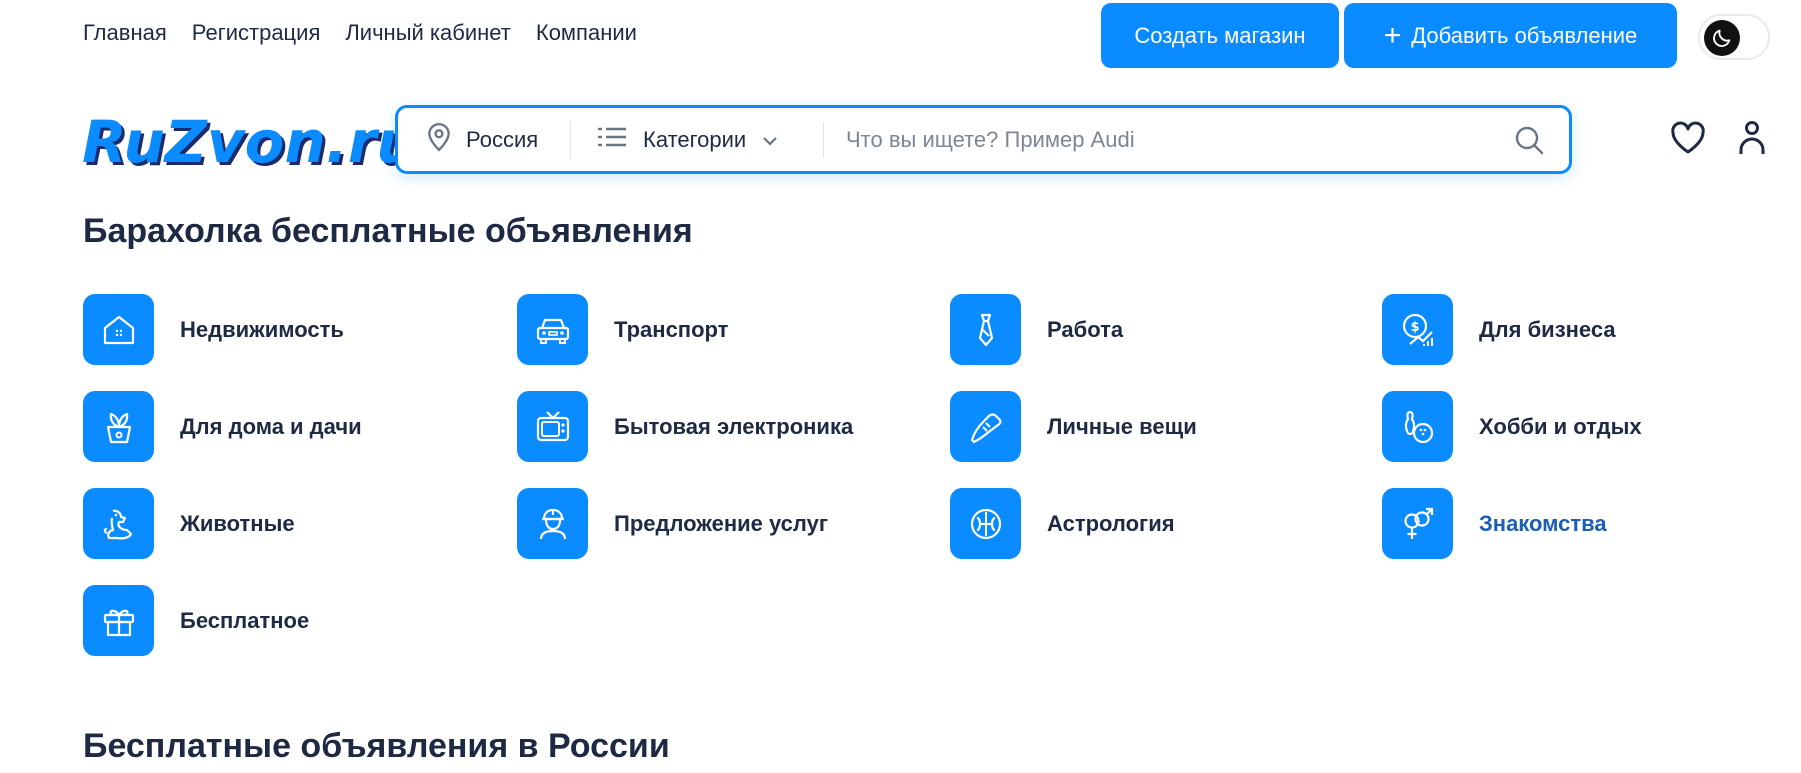  What do you see at coordinates (388, 231) in the screenshot?
I see `page-title: Барахолка бесплатные объявления` at bounding box center [388, 231].